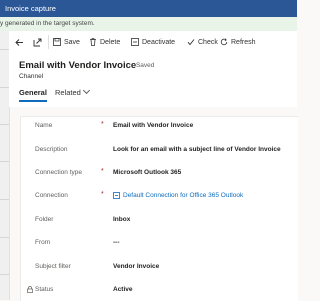 The width and height of the screenshot is (320, 301). Describe the element at coordinates (116, 195) in the screenshot. I see `link-icon` at that location.